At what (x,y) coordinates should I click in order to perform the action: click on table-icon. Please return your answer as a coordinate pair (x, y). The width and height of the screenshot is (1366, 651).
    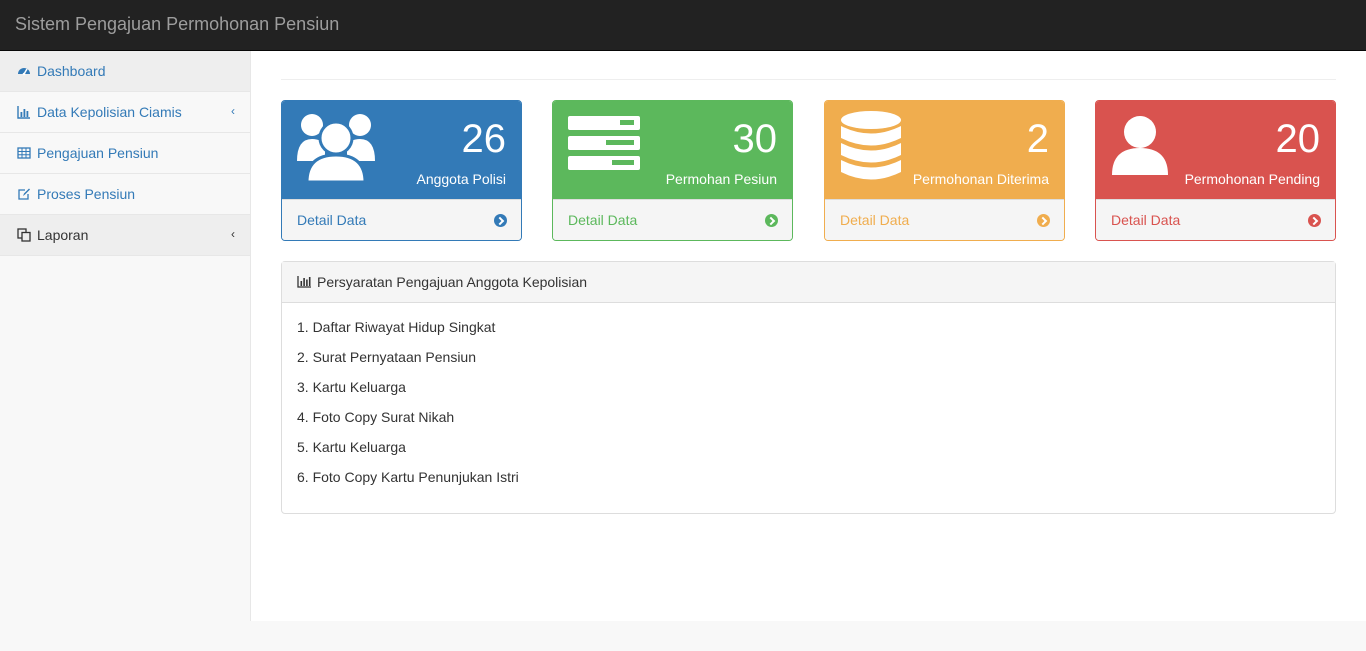
    Looking at the image, I should click on (24, 153).